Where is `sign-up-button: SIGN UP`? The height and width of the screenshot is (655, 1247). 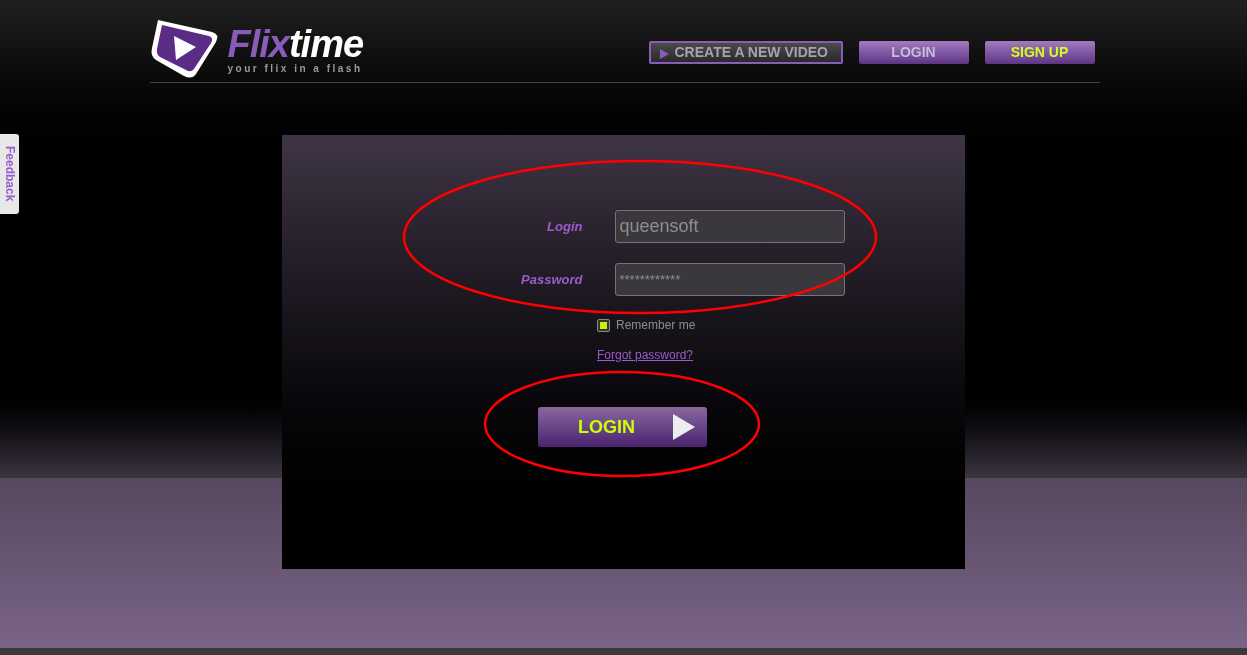 sign-up-button: SIGN UP is located at coordinates (1039, 52).